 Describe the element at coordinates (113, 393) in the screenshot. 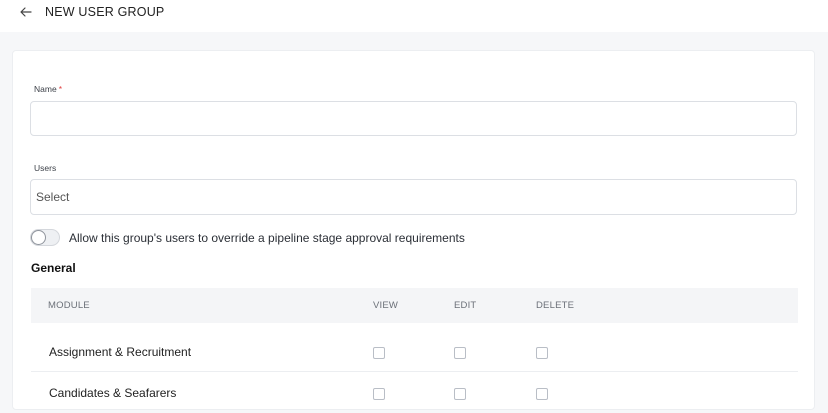

I see `module-name: Candidates & Seafarers` at that location.